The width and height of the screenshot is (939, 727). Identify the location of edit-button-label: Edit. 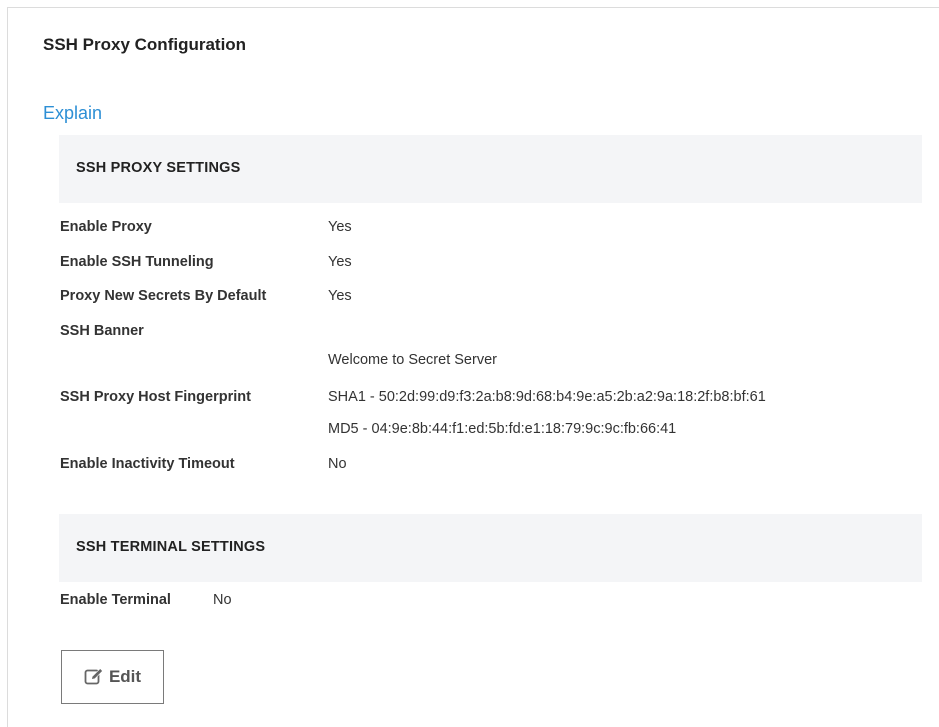
(125, 676).